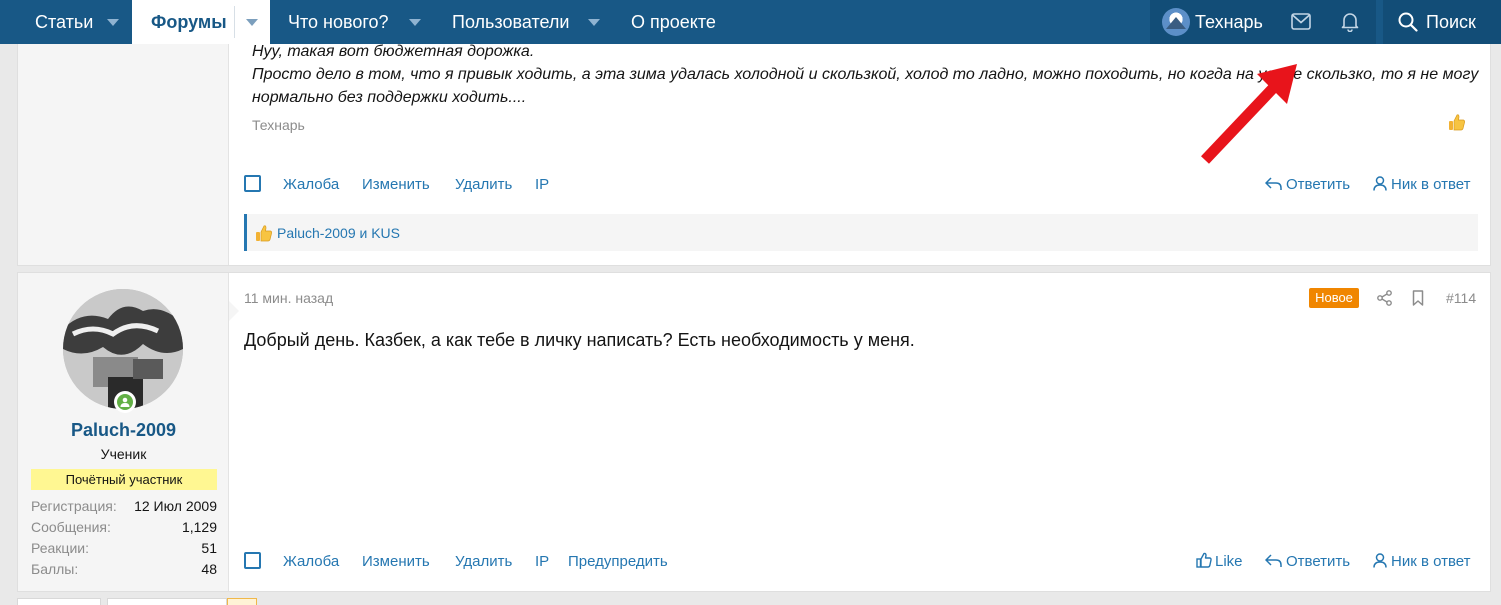 Image resolution: width=1501 pixels, height=605 pixels. What do you see at coordinates (123, 454) in the screenshot?
I see `user-title: Ученик` at bounding box center [123, 454].